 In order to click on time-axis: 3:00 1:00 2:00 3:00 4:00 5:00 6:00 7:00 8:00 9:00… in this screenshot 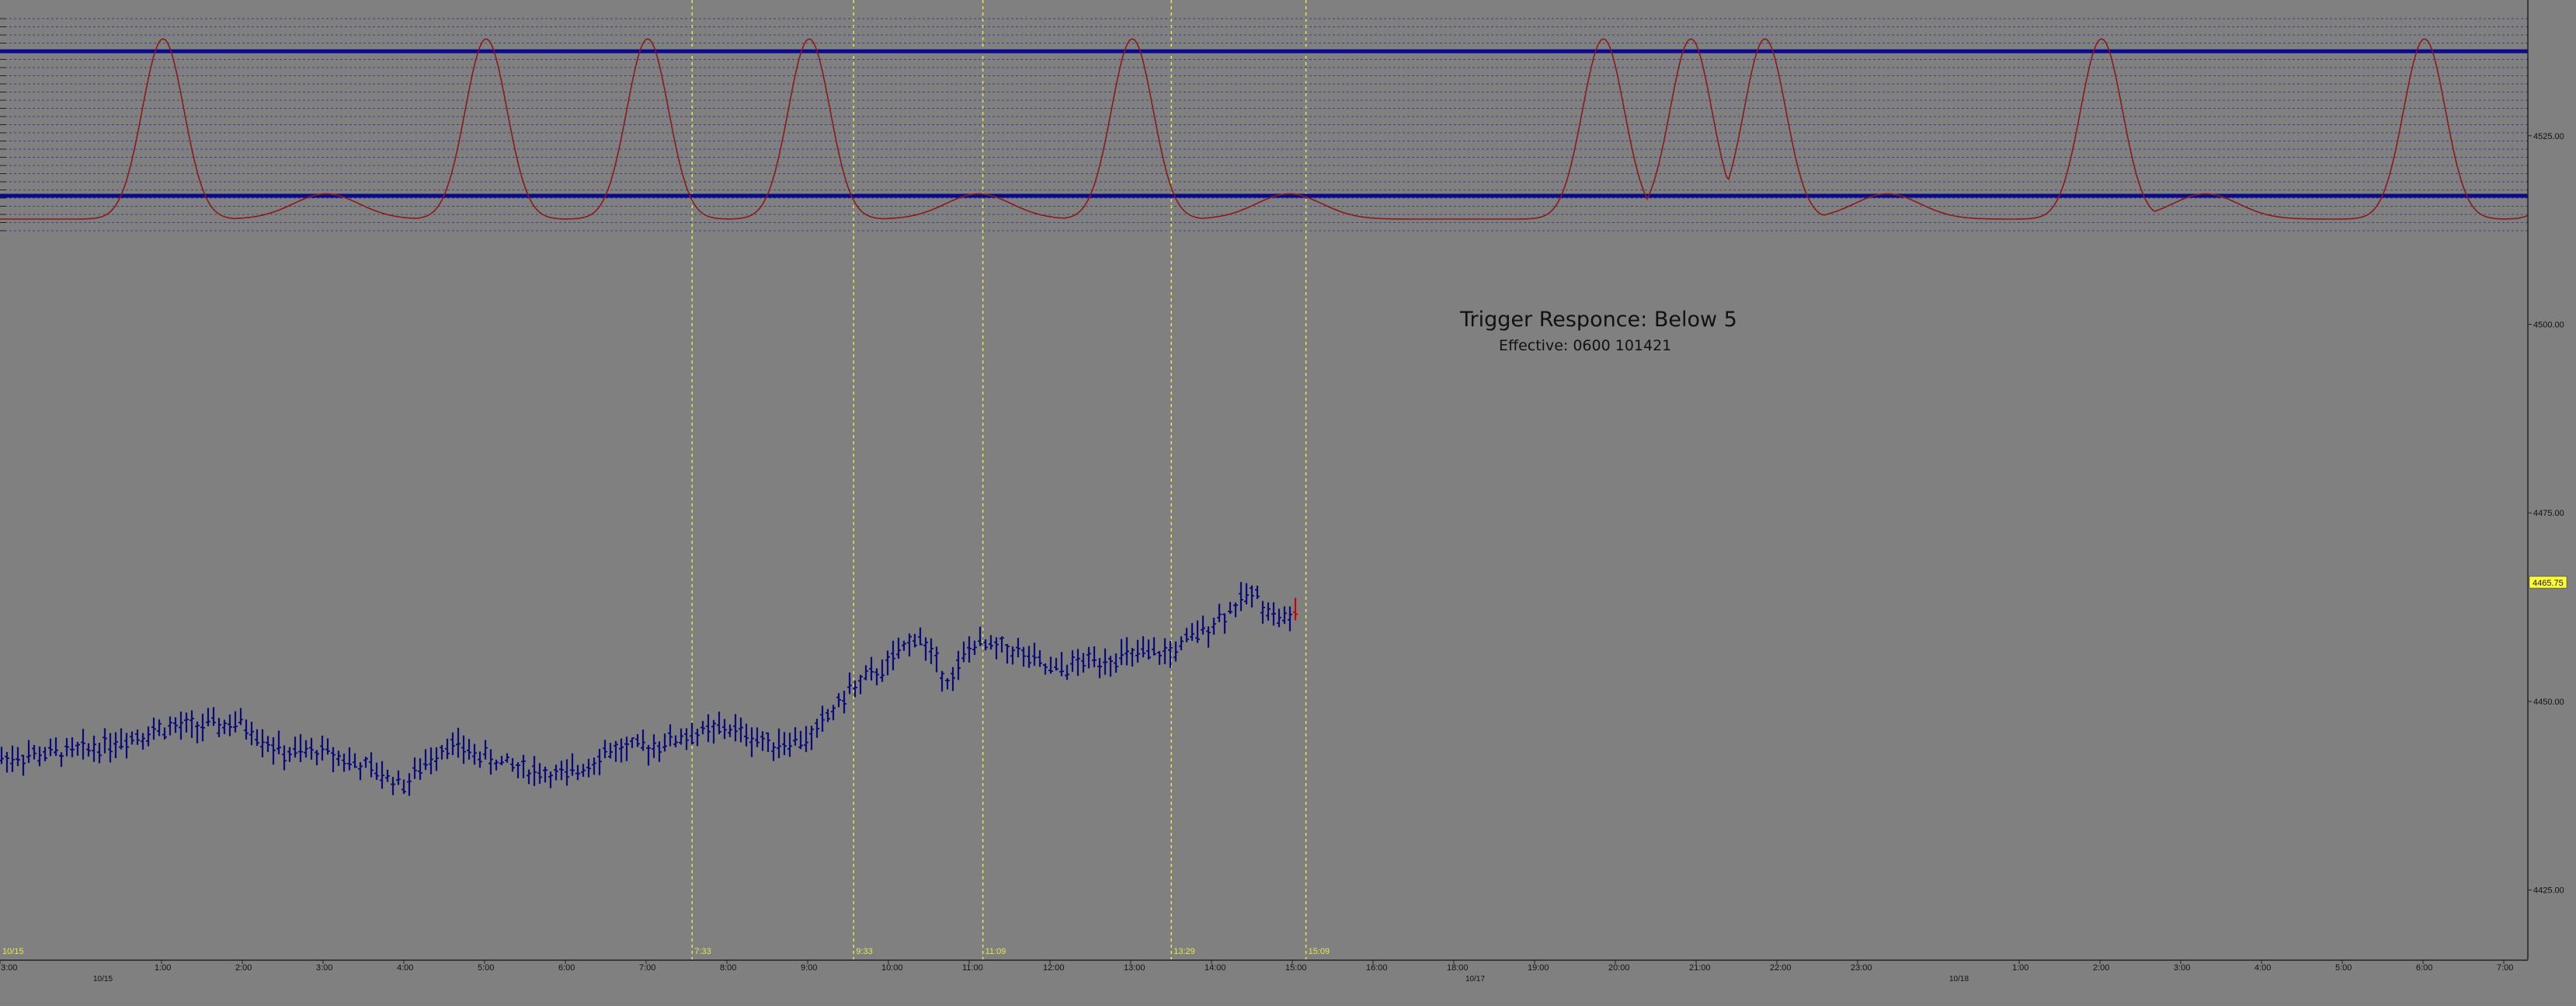, I will do `click(1264, 971)`.